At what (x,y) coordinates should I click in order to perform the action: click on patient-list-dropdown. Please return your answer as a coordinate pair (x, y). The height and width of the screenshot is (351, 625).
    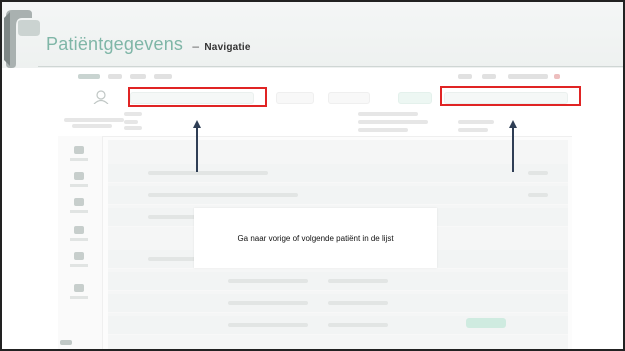
    Looking at the image, I should click on (295, 98).